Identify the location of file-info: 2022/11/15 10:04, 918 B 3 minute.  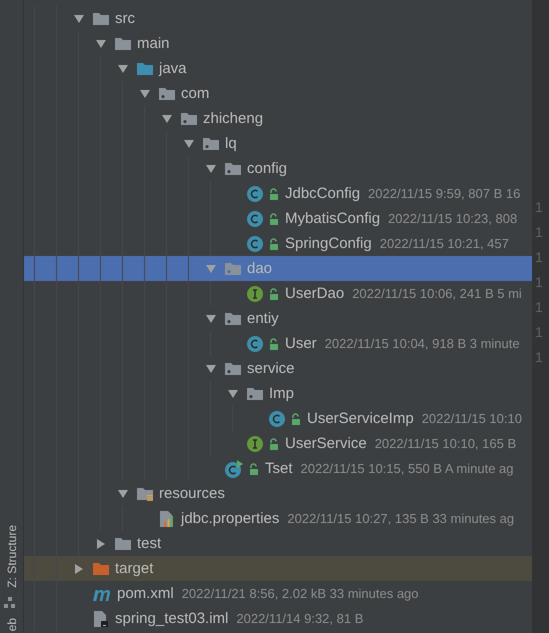
(422, 343).